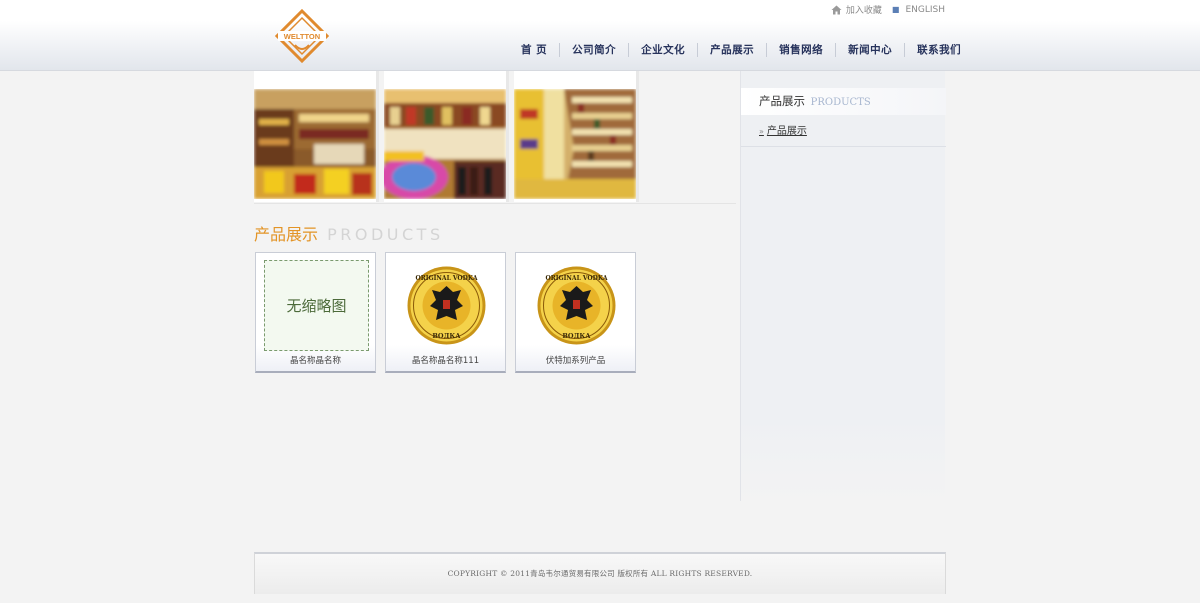 Image resolution: width=1200 pixels, height=603 pixels. Describe the element at coordinates (782, 101) in the screenshot. I see `sidebar-title-cn: 产品展示` at that location.